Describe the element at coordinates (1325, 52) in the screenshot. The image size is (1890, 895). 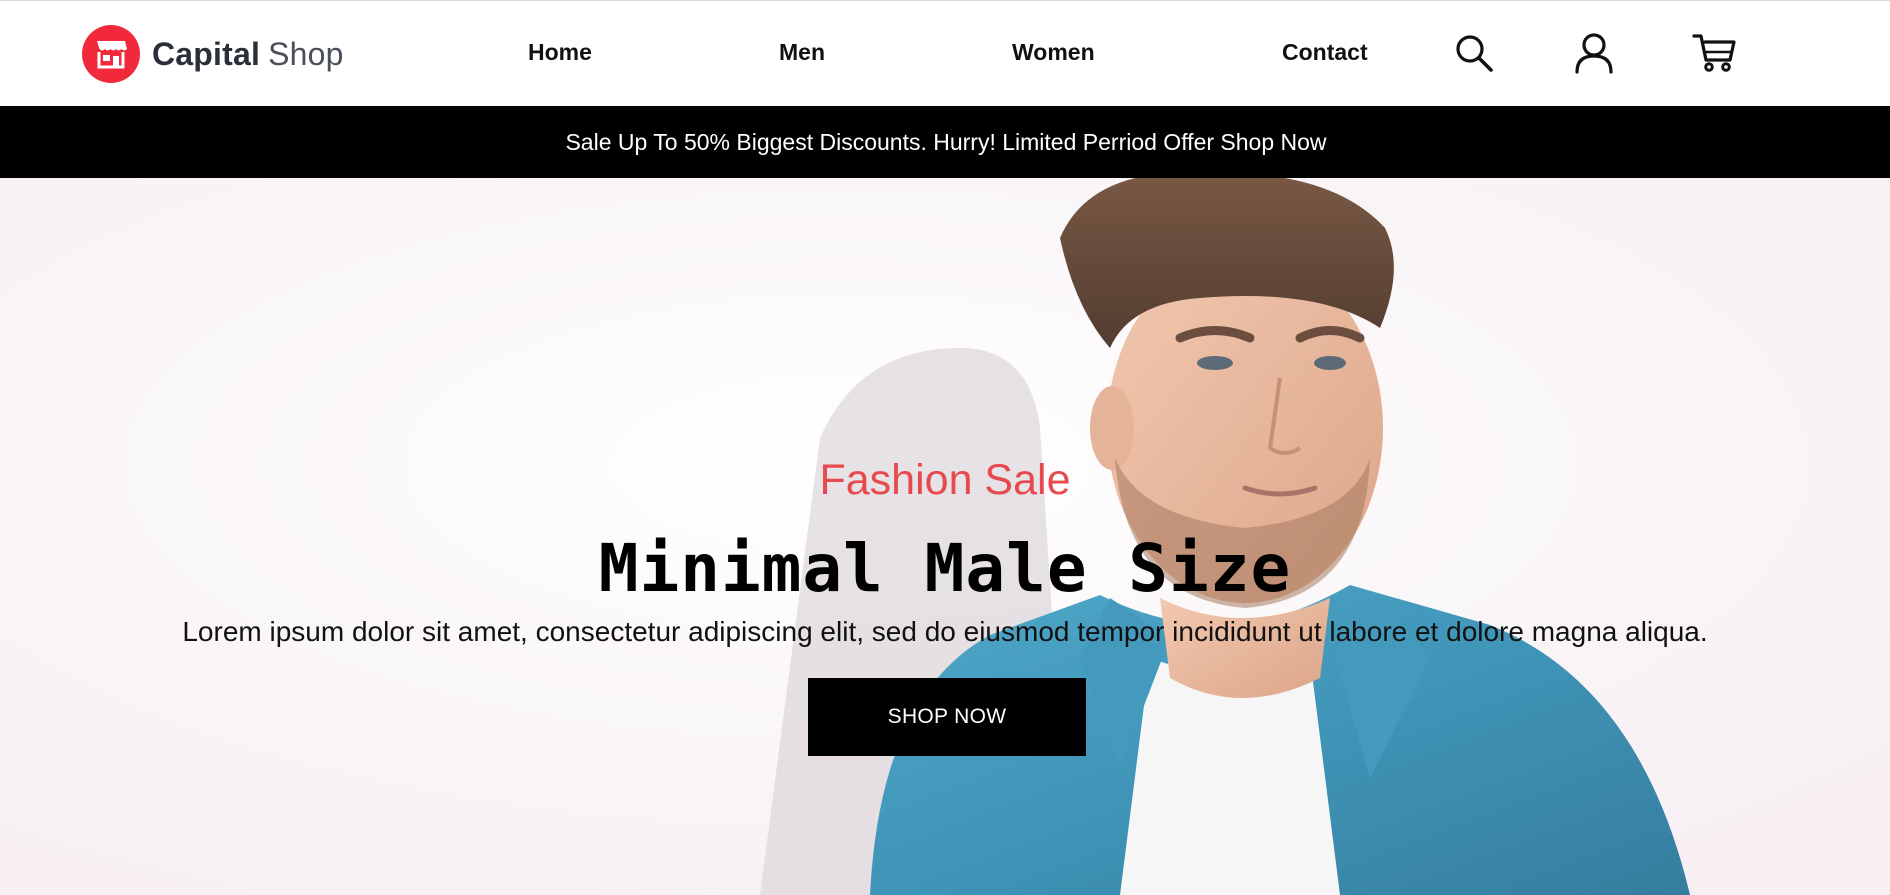
I see `nav-contact: Contact` at that location.